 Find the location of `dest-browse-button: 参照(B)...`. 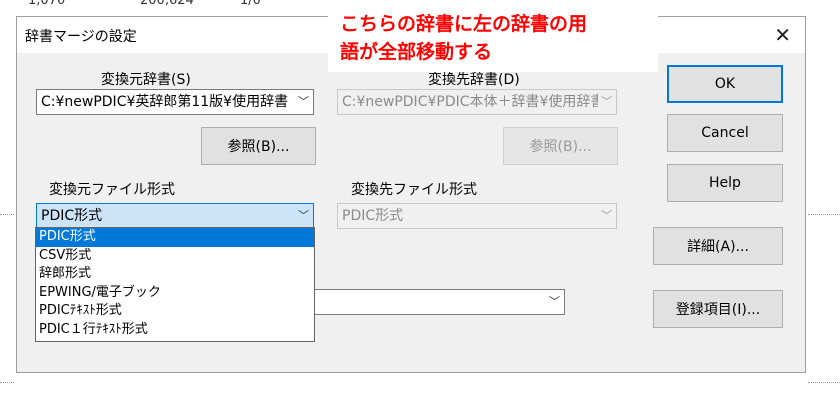

dest-browse-button: 参照(B)... is located at coordinates (560, 146).